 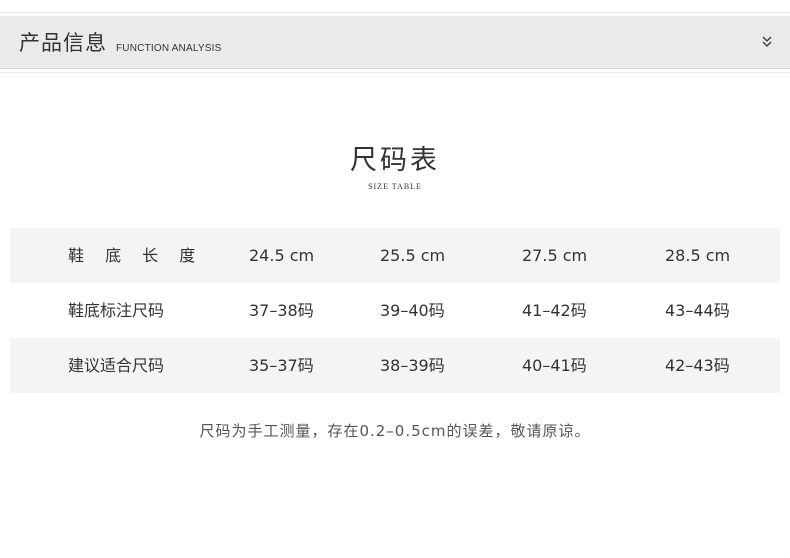 I want to click on row-label: 鞋底标注尺码, so click(x=116, y=310).